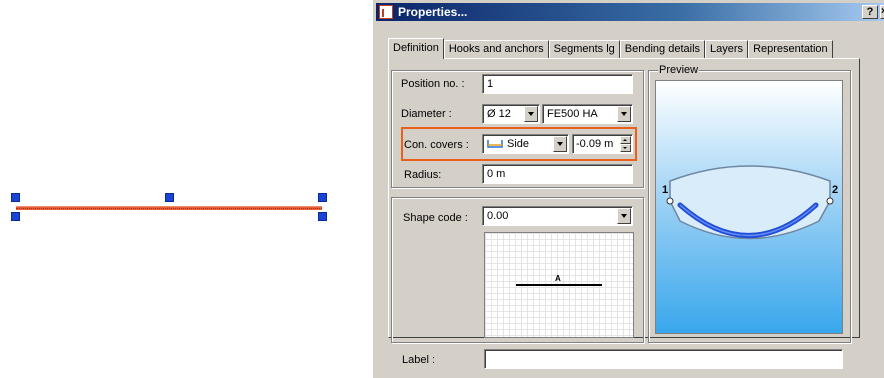  I want to click on preview-label: Preview, so click(679, 70).